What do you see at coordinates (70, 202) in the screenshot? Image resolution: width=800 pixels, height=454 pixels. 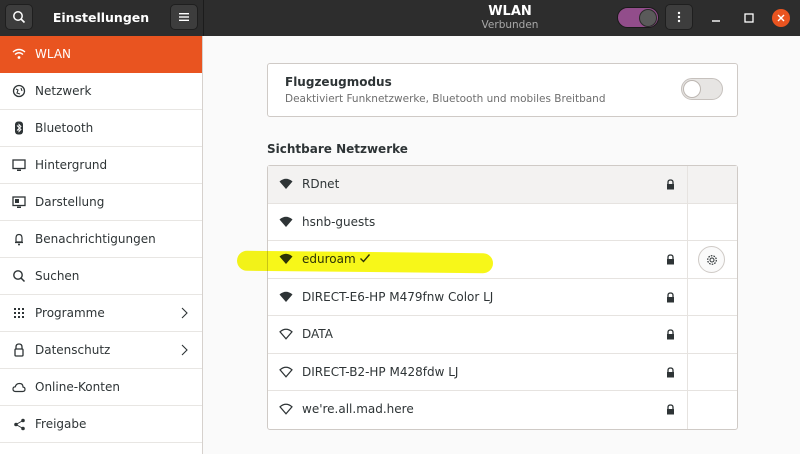 I see `sidebar-item-label: Darstellung` at bounding box center [70, 202].